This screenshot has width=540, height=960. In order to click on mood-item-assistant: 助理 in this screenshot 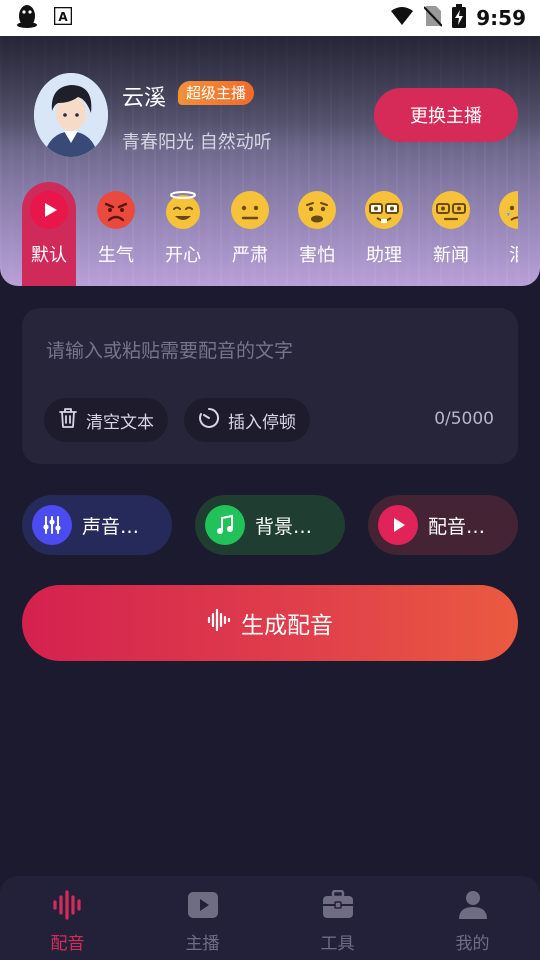, I will do `click(384, 234)`.